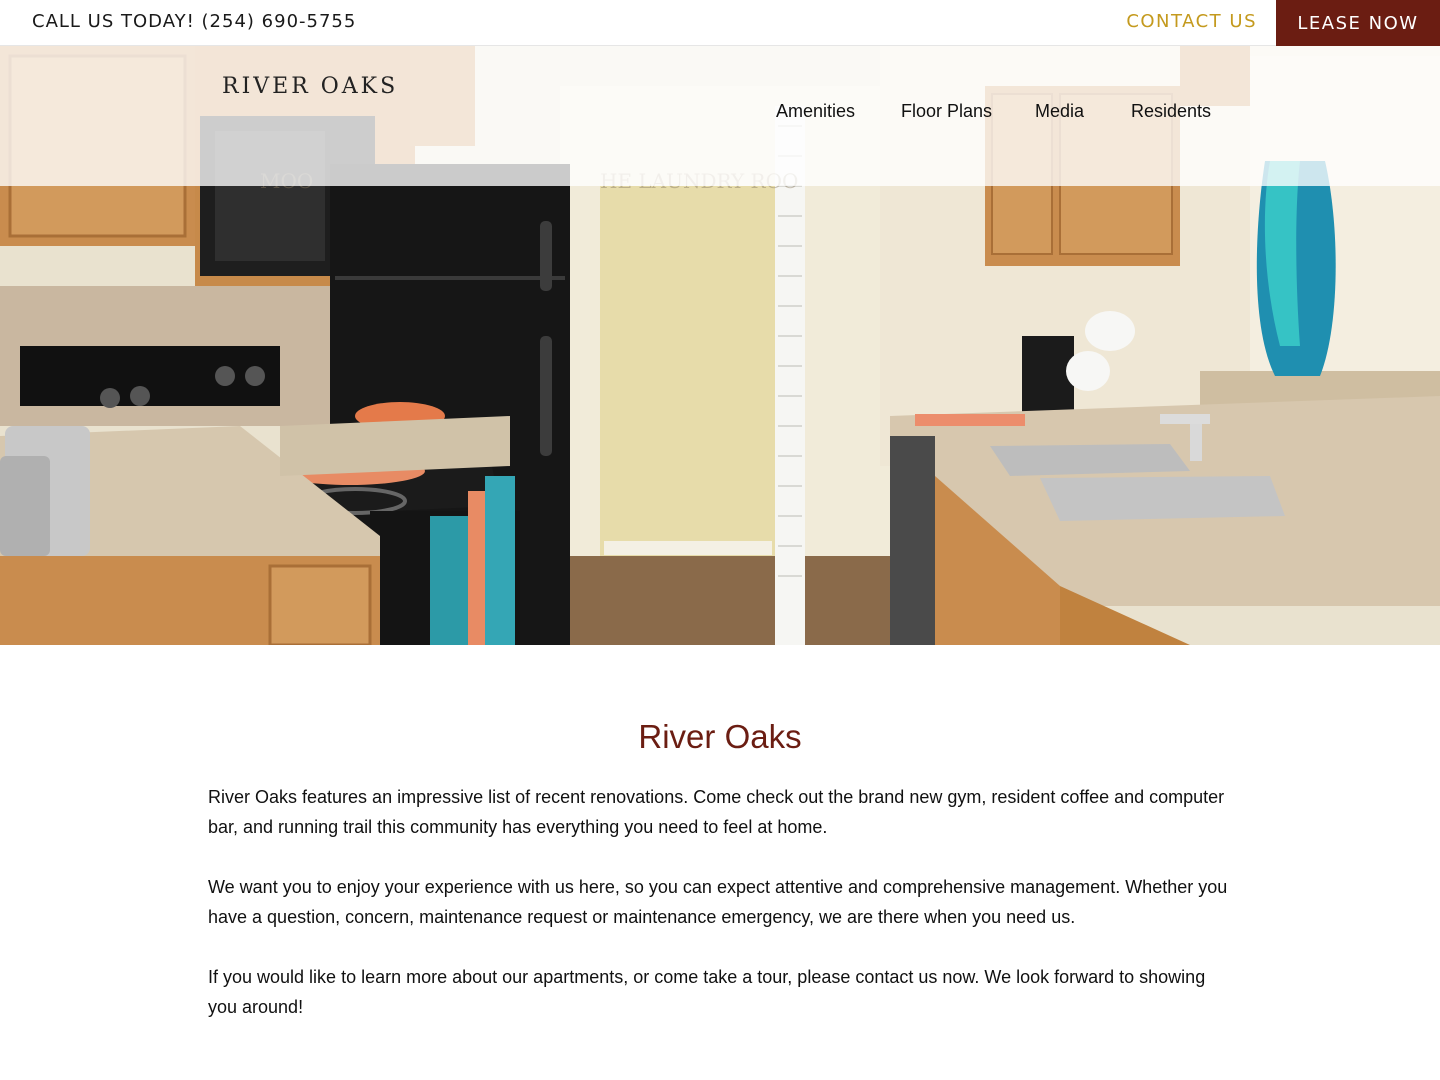 The width and height of the screenshot is (1440, 1080). Describe the element at coordinates (194, 21) in the screenshot. I see `call-us-text: CALL US TODAY! (254) 690-5755` at that location.